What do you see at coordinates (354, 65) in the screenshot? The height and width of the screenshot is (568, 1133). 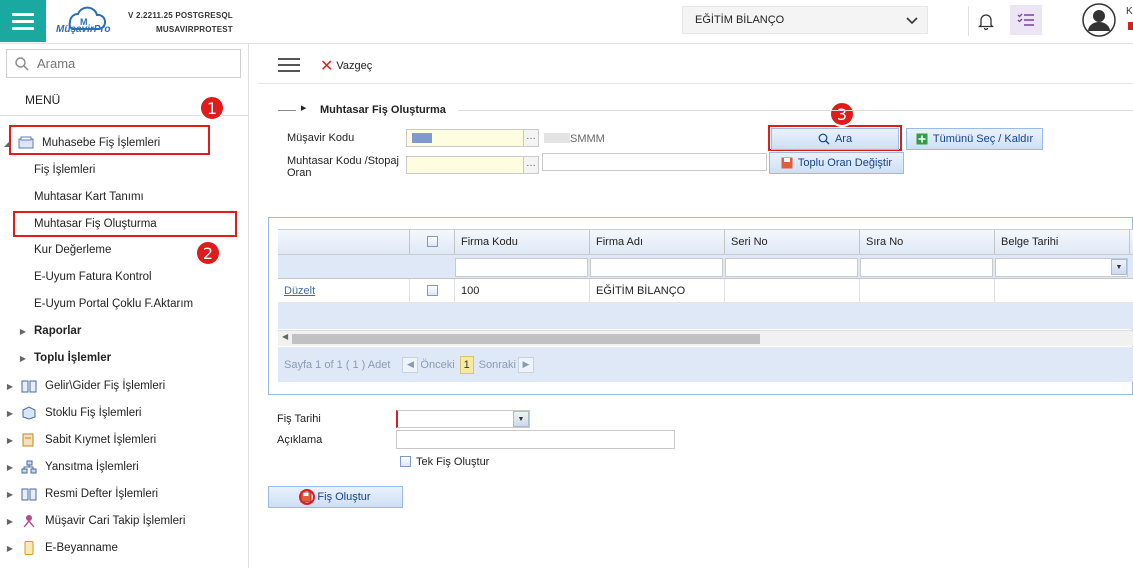 I see `cancel-label: Vazgeç` at bounding box center [354, 65].